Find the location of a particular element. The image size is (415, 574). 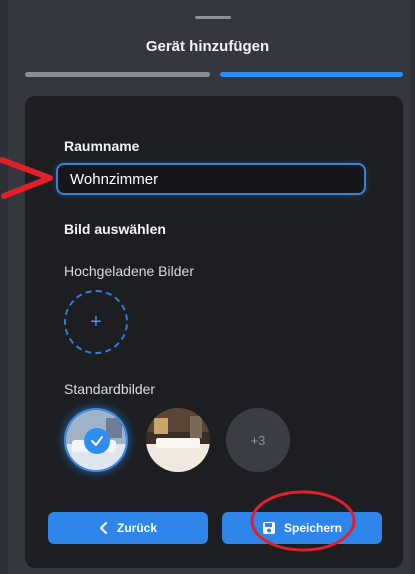

back-button-label: Zurück is located at coordinates (136, 528).